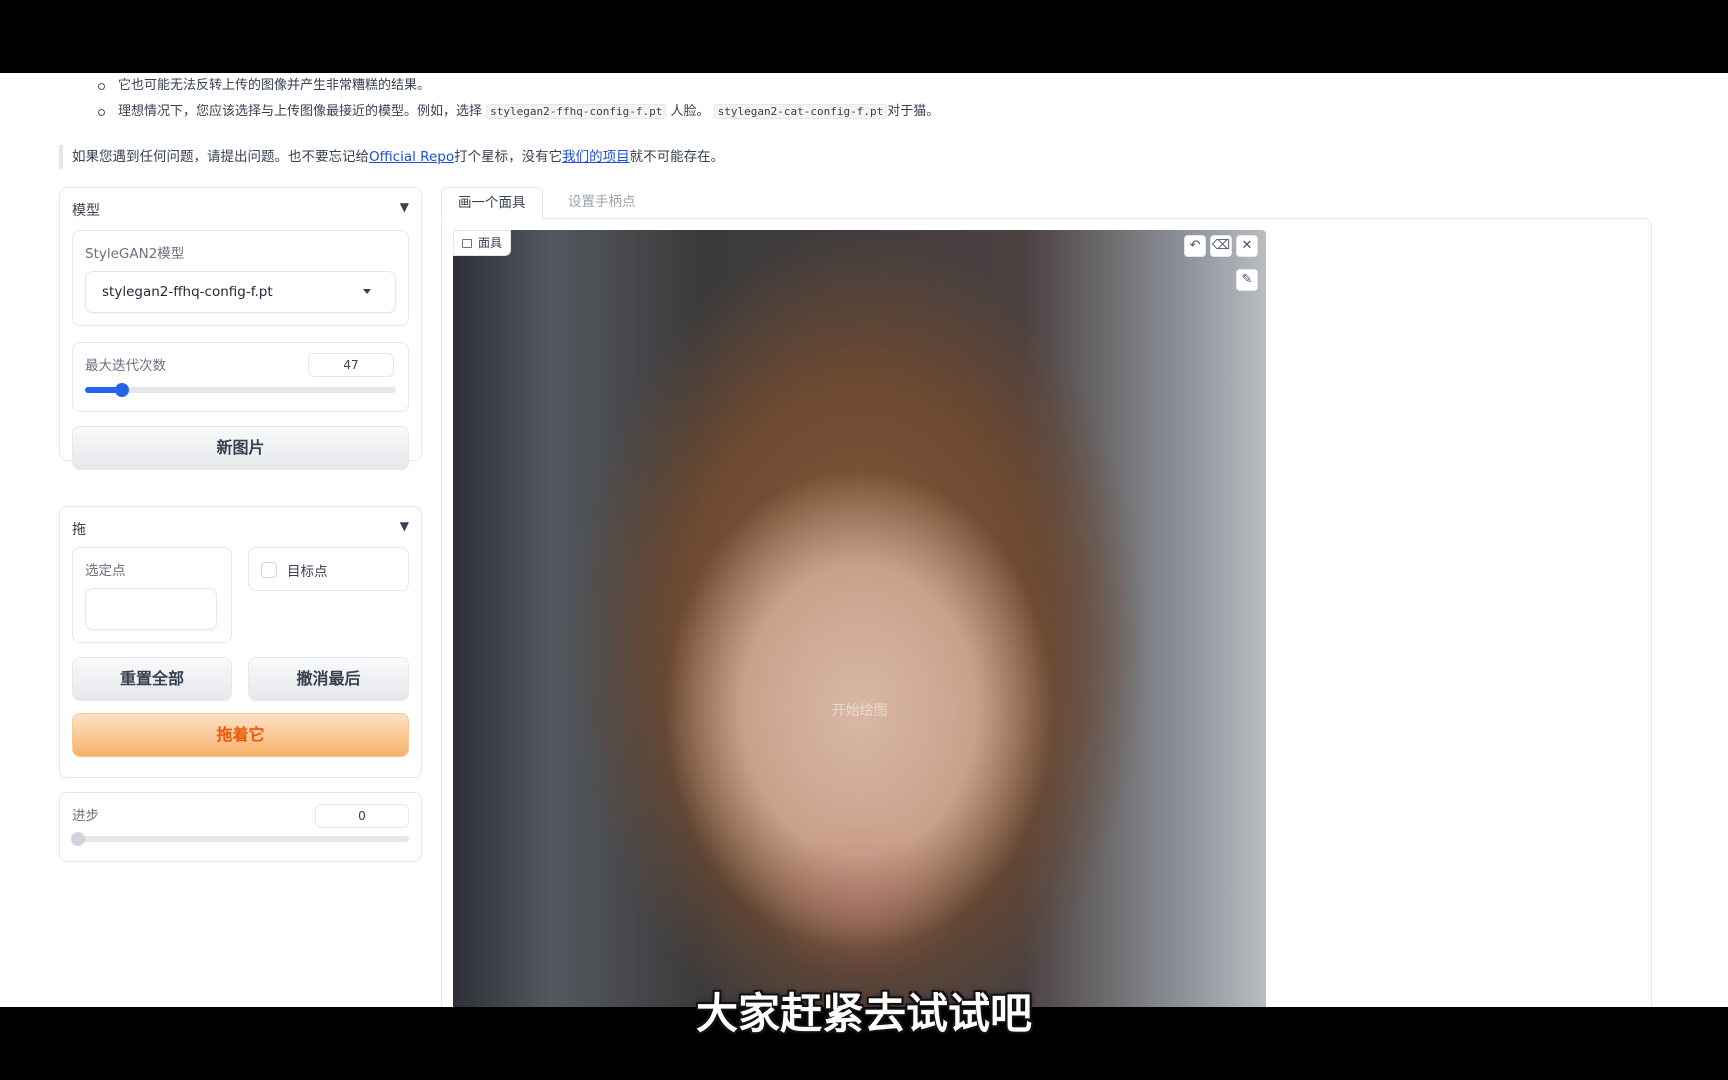 Image resolution: width=1728 pixels, height=1080 pixels. Describe the element at coordinates (240, 390) in the screenshot. I see `iterations-slider` at that location.